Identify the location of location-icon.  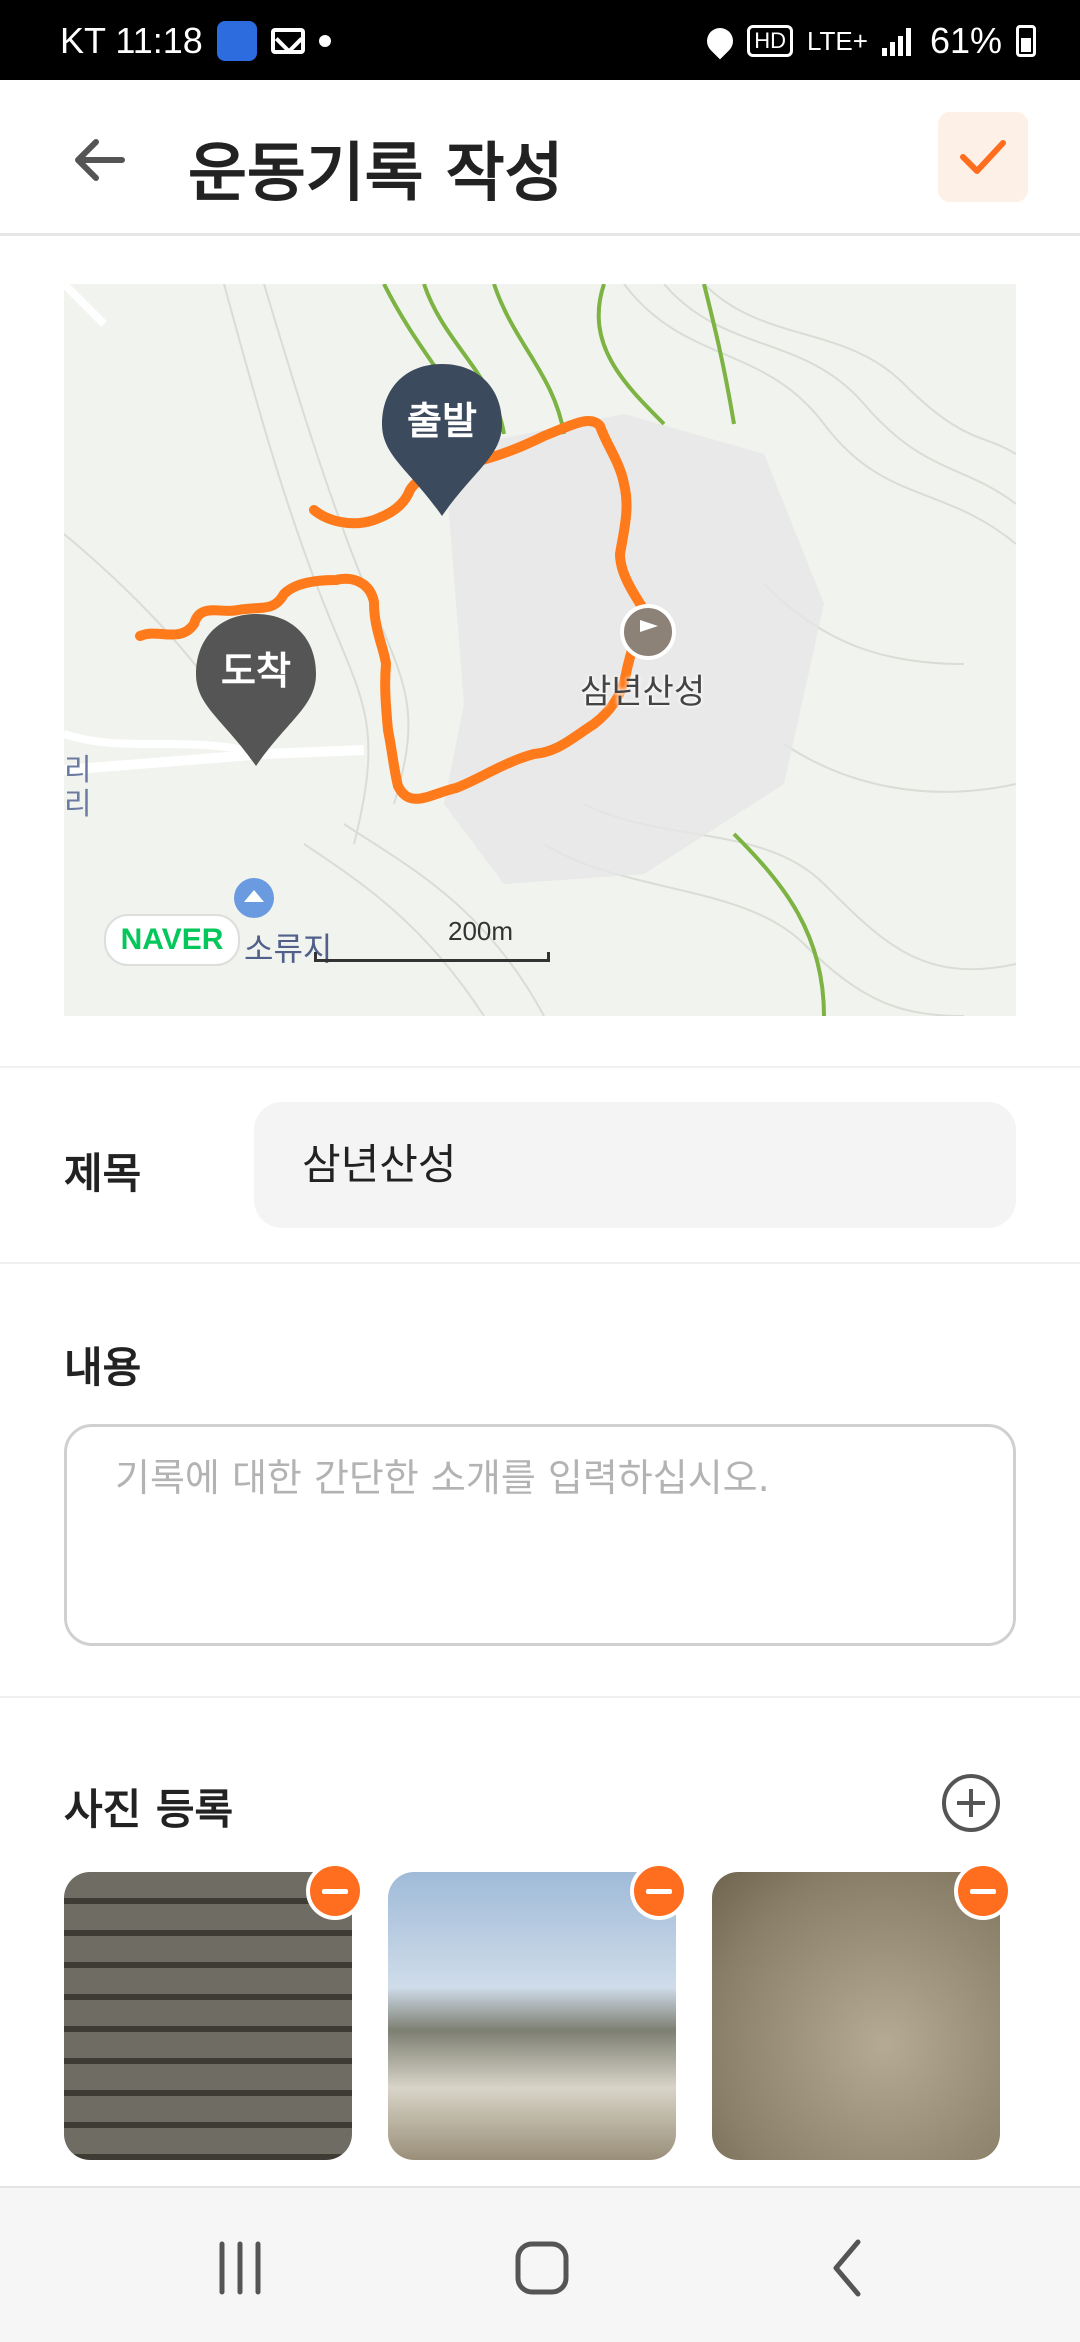
(720, 41).